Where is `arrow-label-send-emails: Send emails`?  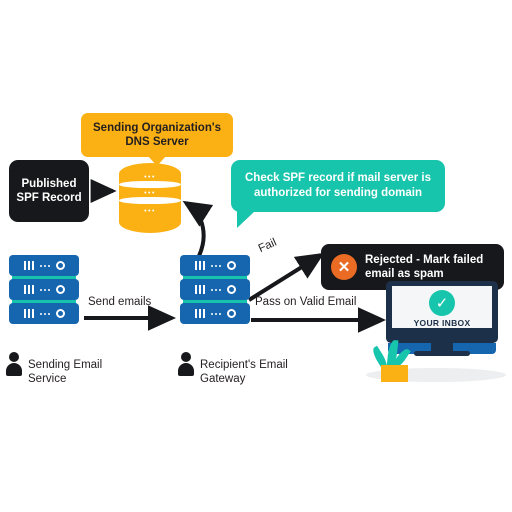 arrow-label-send-emails: Send emails is located at coordinates (120, 302).